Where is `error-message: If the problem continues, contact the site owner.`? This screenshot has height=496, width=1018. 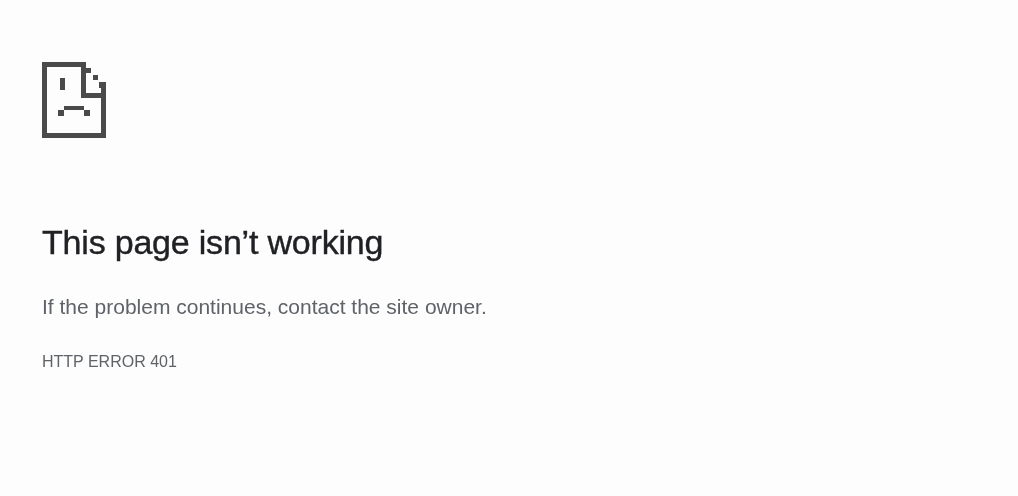 error-message: If the problem continues, contact the site owner. is located at coordinates (264, 307).